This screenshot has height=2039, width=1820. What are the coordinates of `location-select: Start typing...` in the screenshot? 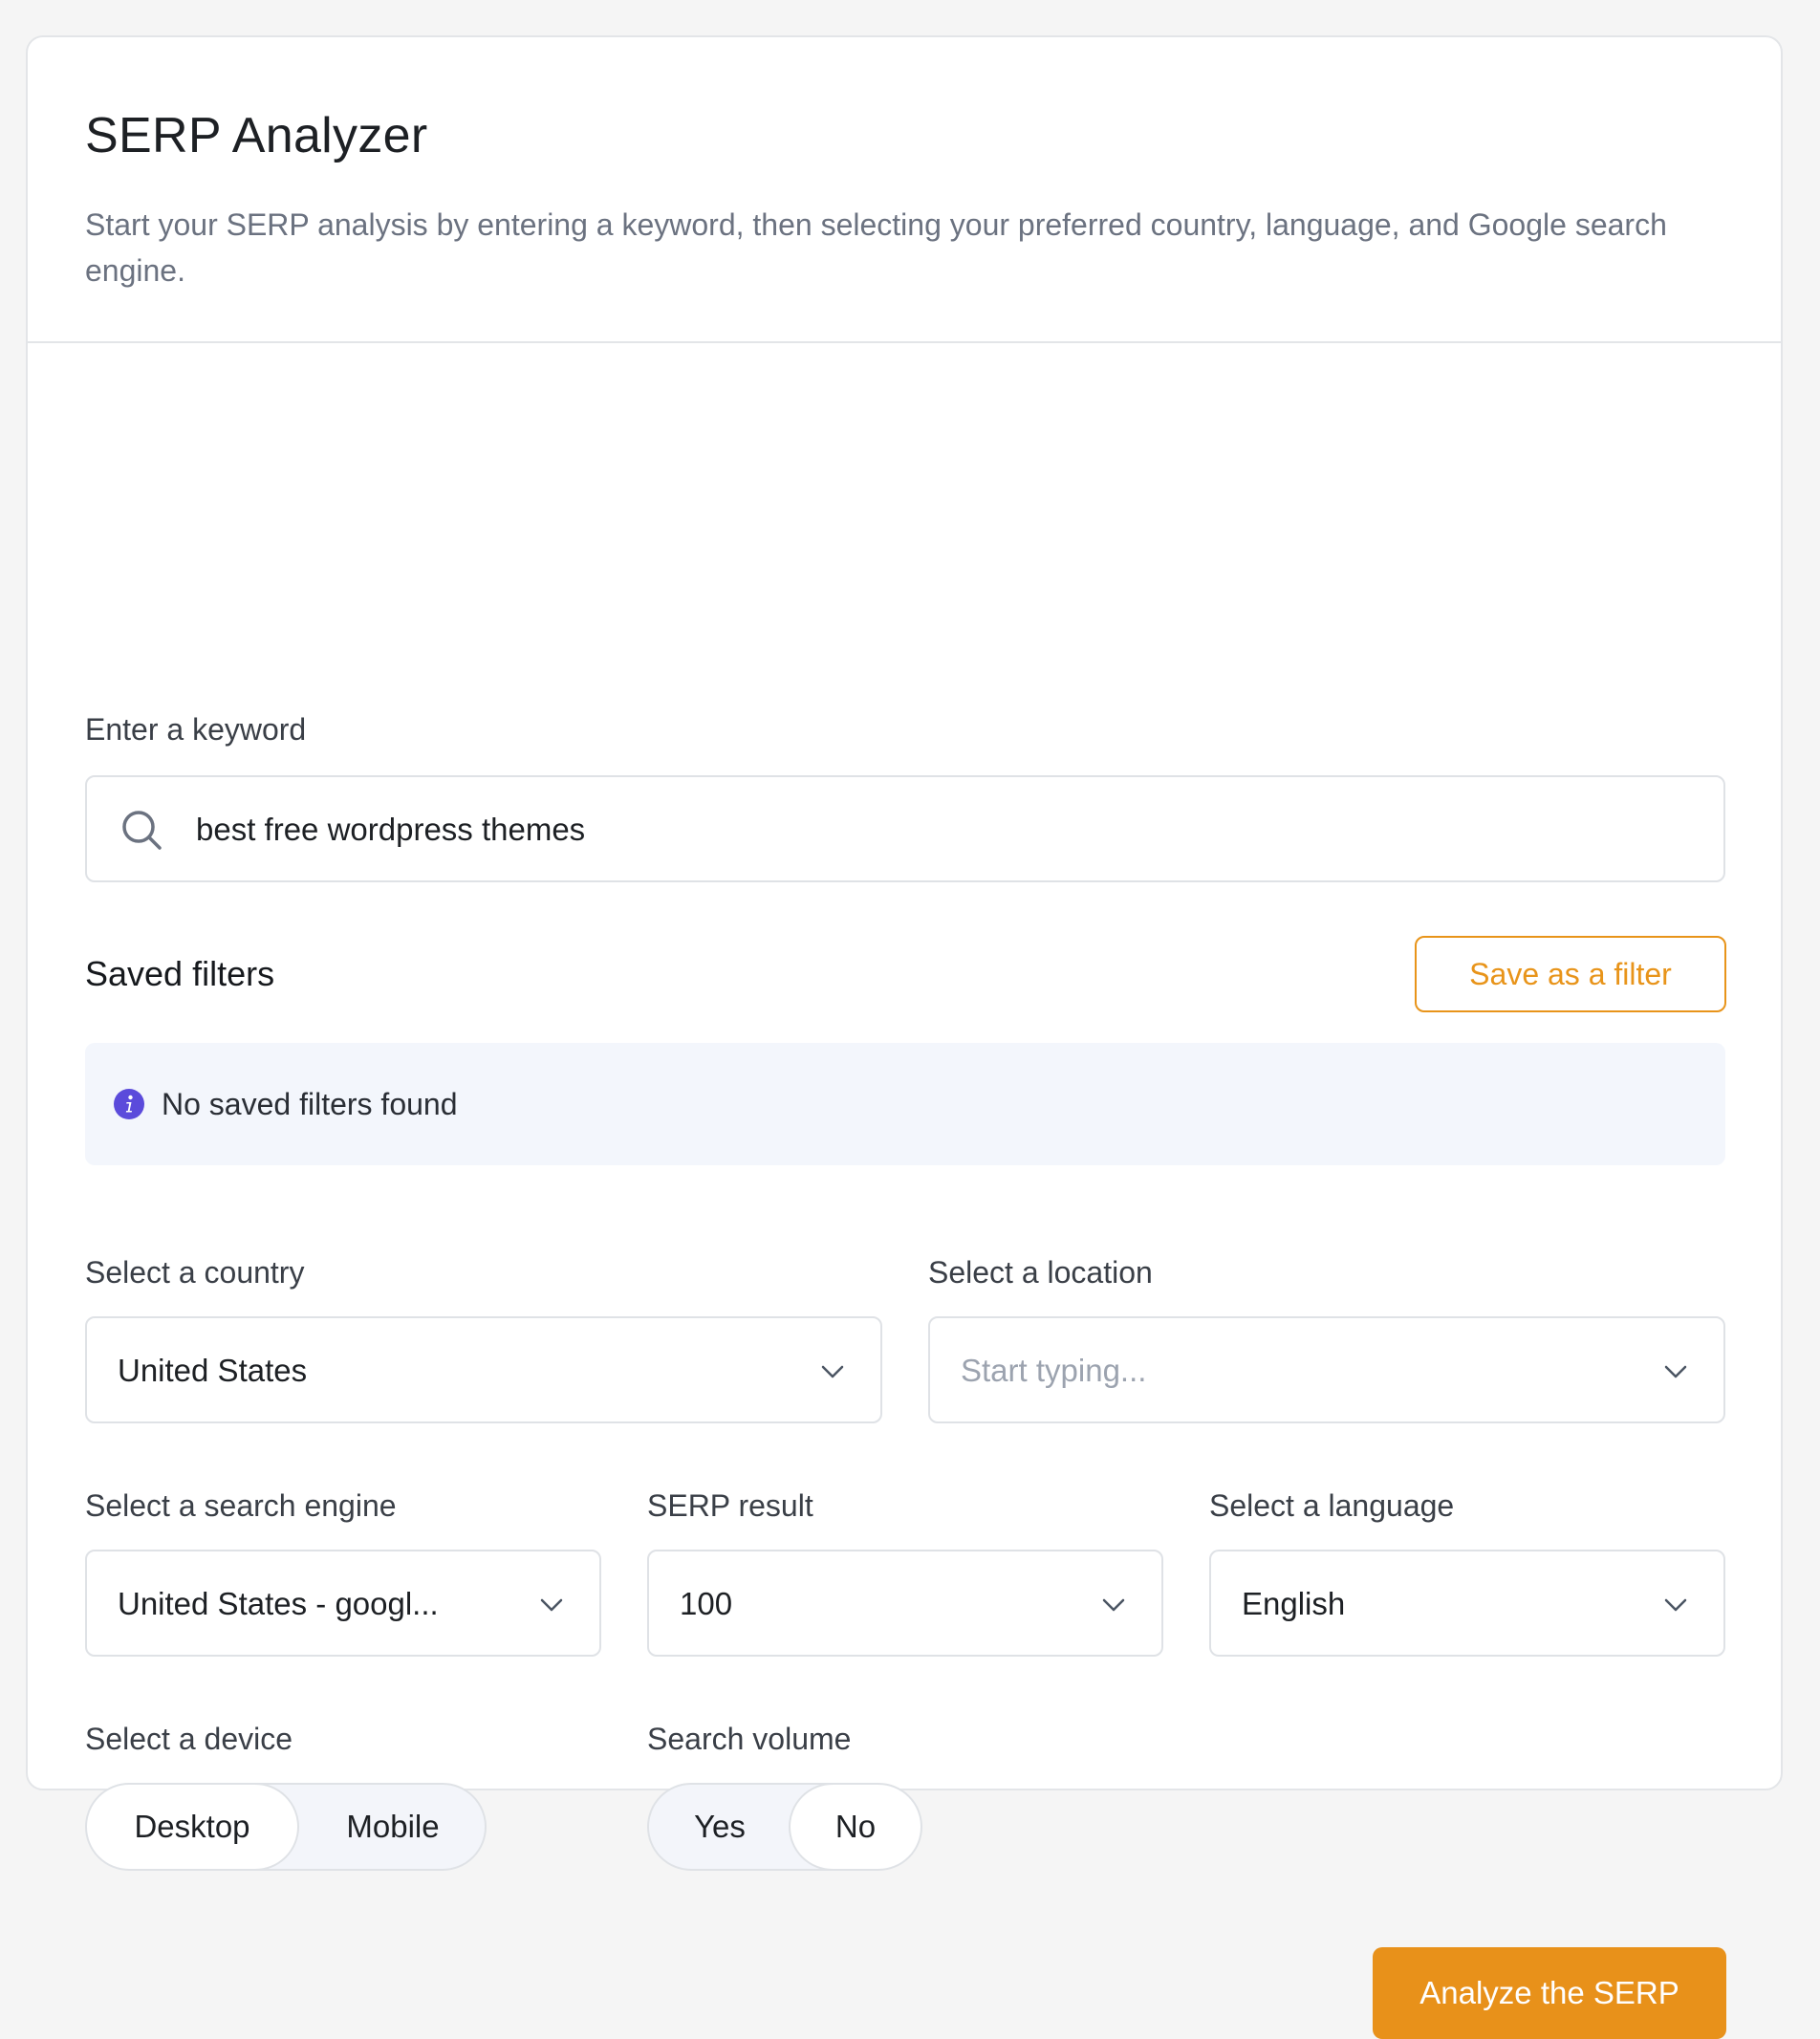 It's located at (1327, 1369).